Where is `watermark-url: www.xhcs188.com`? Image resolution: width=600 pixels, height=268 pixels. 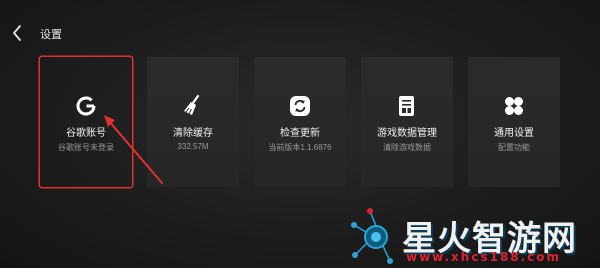
watermark-url: www.xhcs188.com is located at coordinates (484, 257).